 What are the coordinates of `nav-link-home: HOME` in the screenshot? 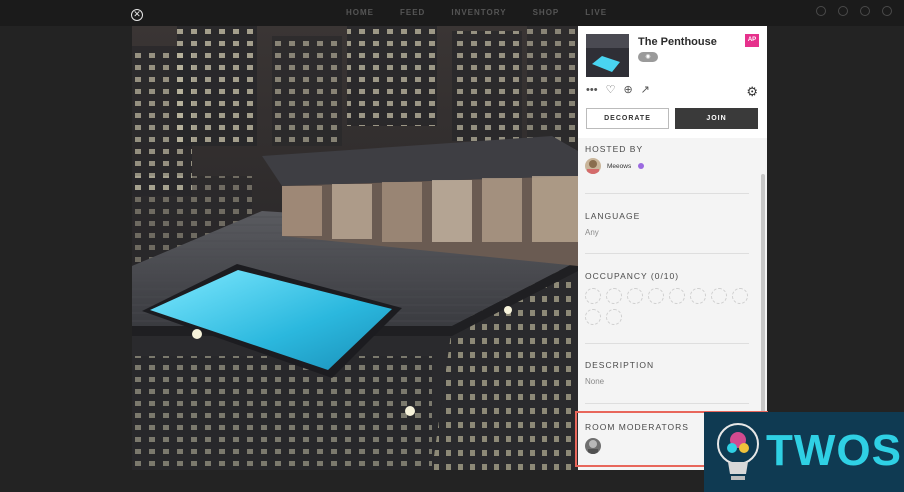 It's located at (360, 12).